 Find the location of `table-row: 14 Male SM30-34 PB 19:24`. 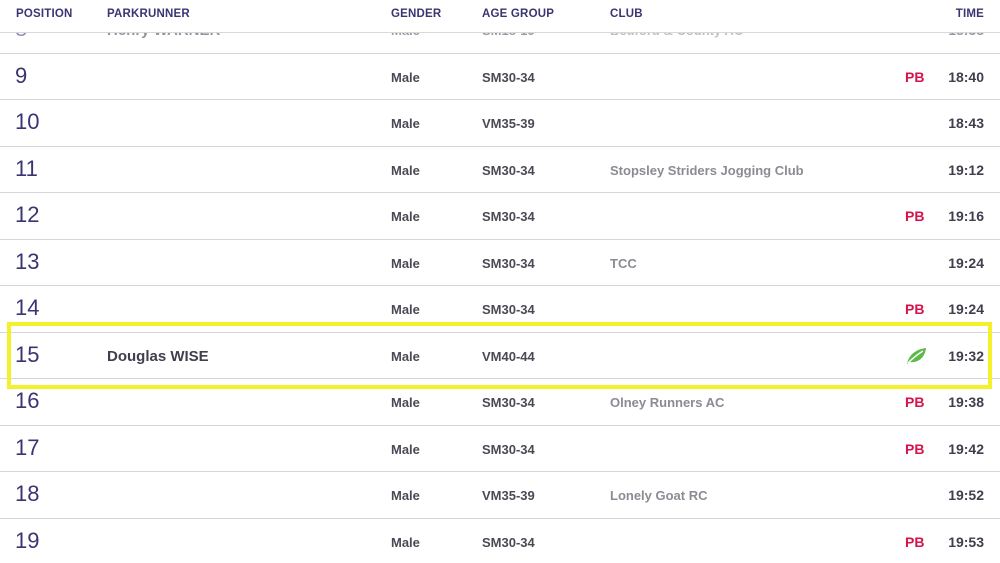

table-row: 14 Male SM30-34 PB 19:24 is located at coordinates (500, 309).